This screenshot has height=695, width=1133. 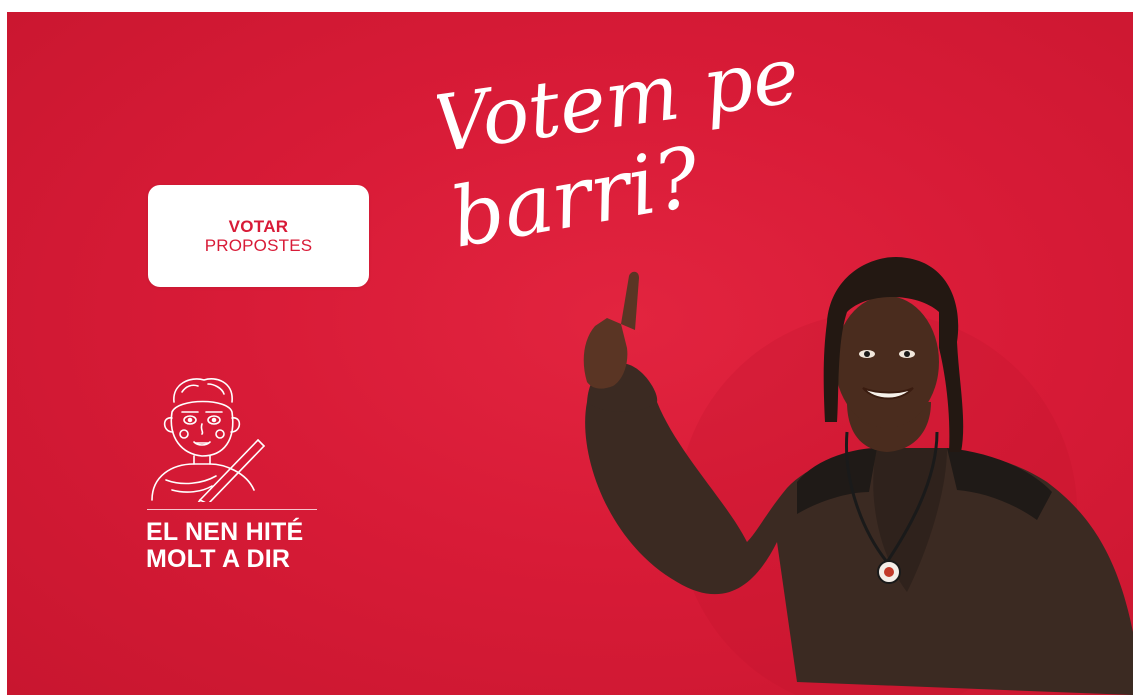 What do you see at coordinates (225, 532) in the screenshot?
I see `tagline-line1: EL NEN HITÉ` at bounding box center [225, 532].